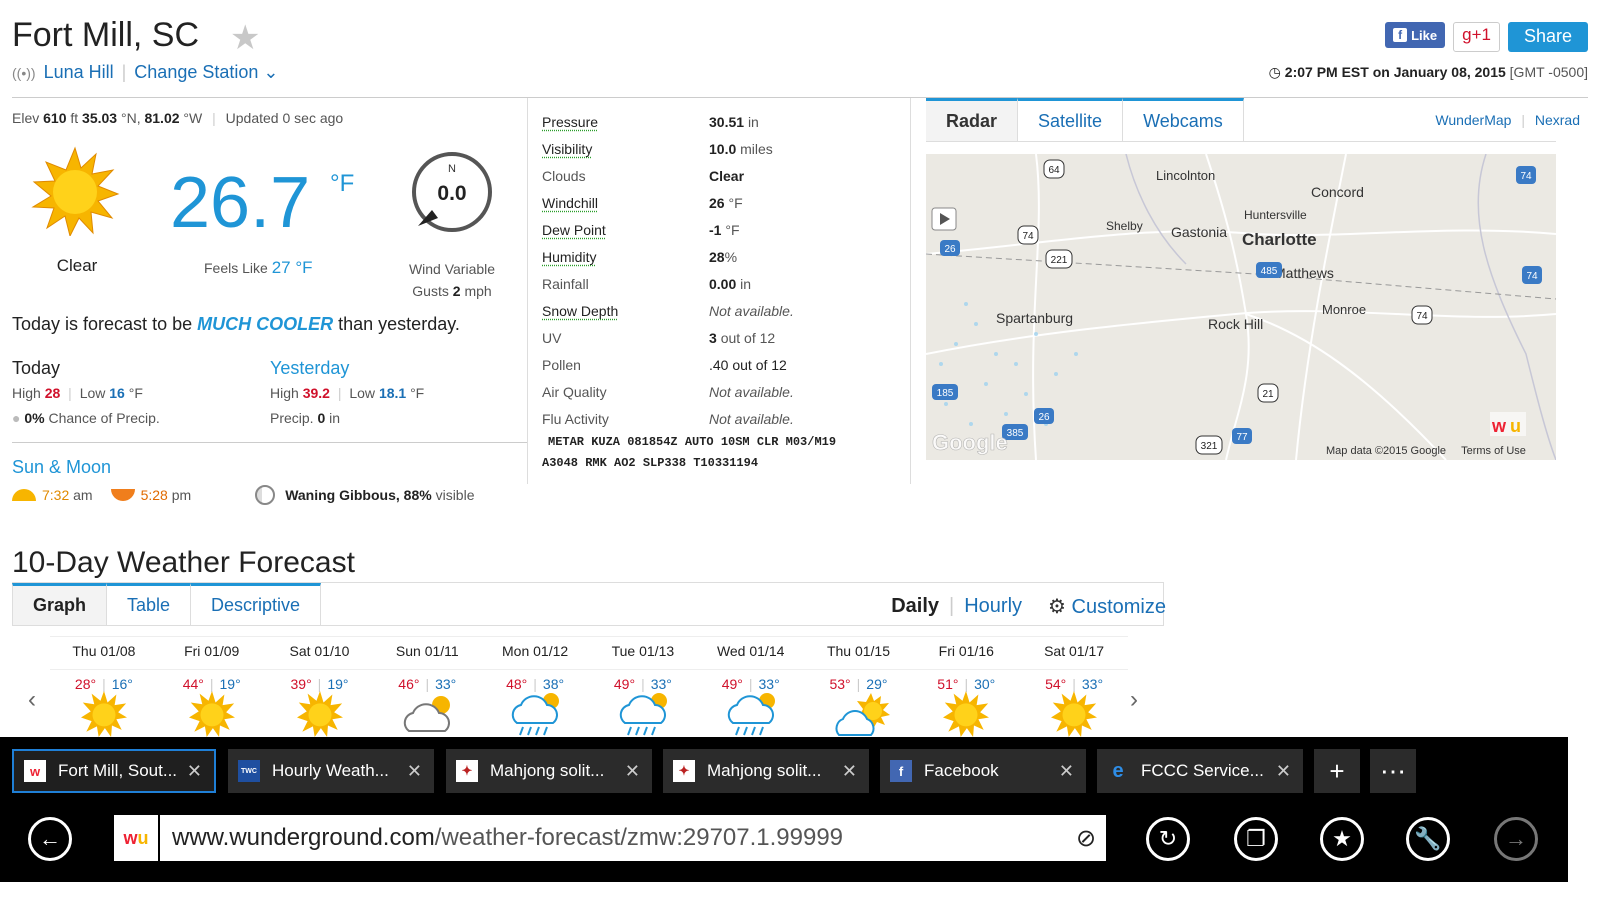  I want to click on tab-radar: Radar, so click(972, 119).